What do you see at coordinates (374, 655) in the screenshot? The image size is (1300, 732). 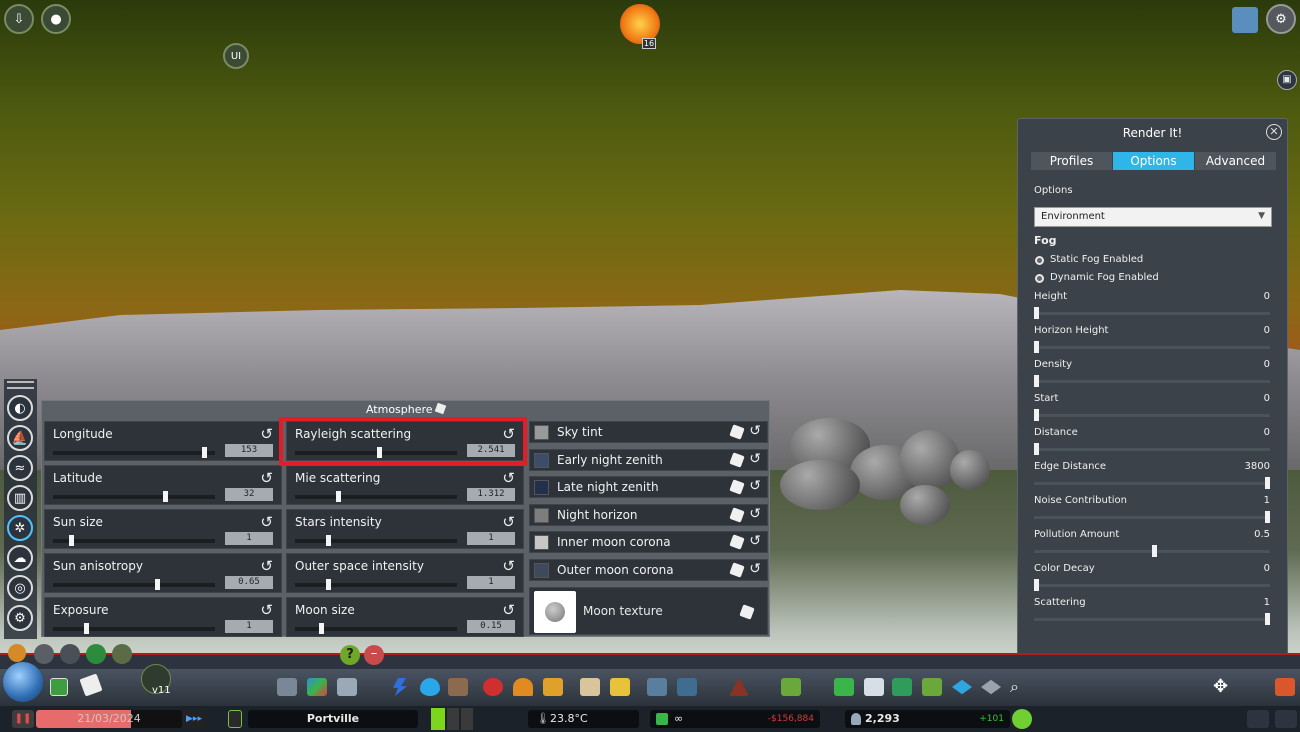 I see `minimize-icon: –` at bounding box center [374, 655].